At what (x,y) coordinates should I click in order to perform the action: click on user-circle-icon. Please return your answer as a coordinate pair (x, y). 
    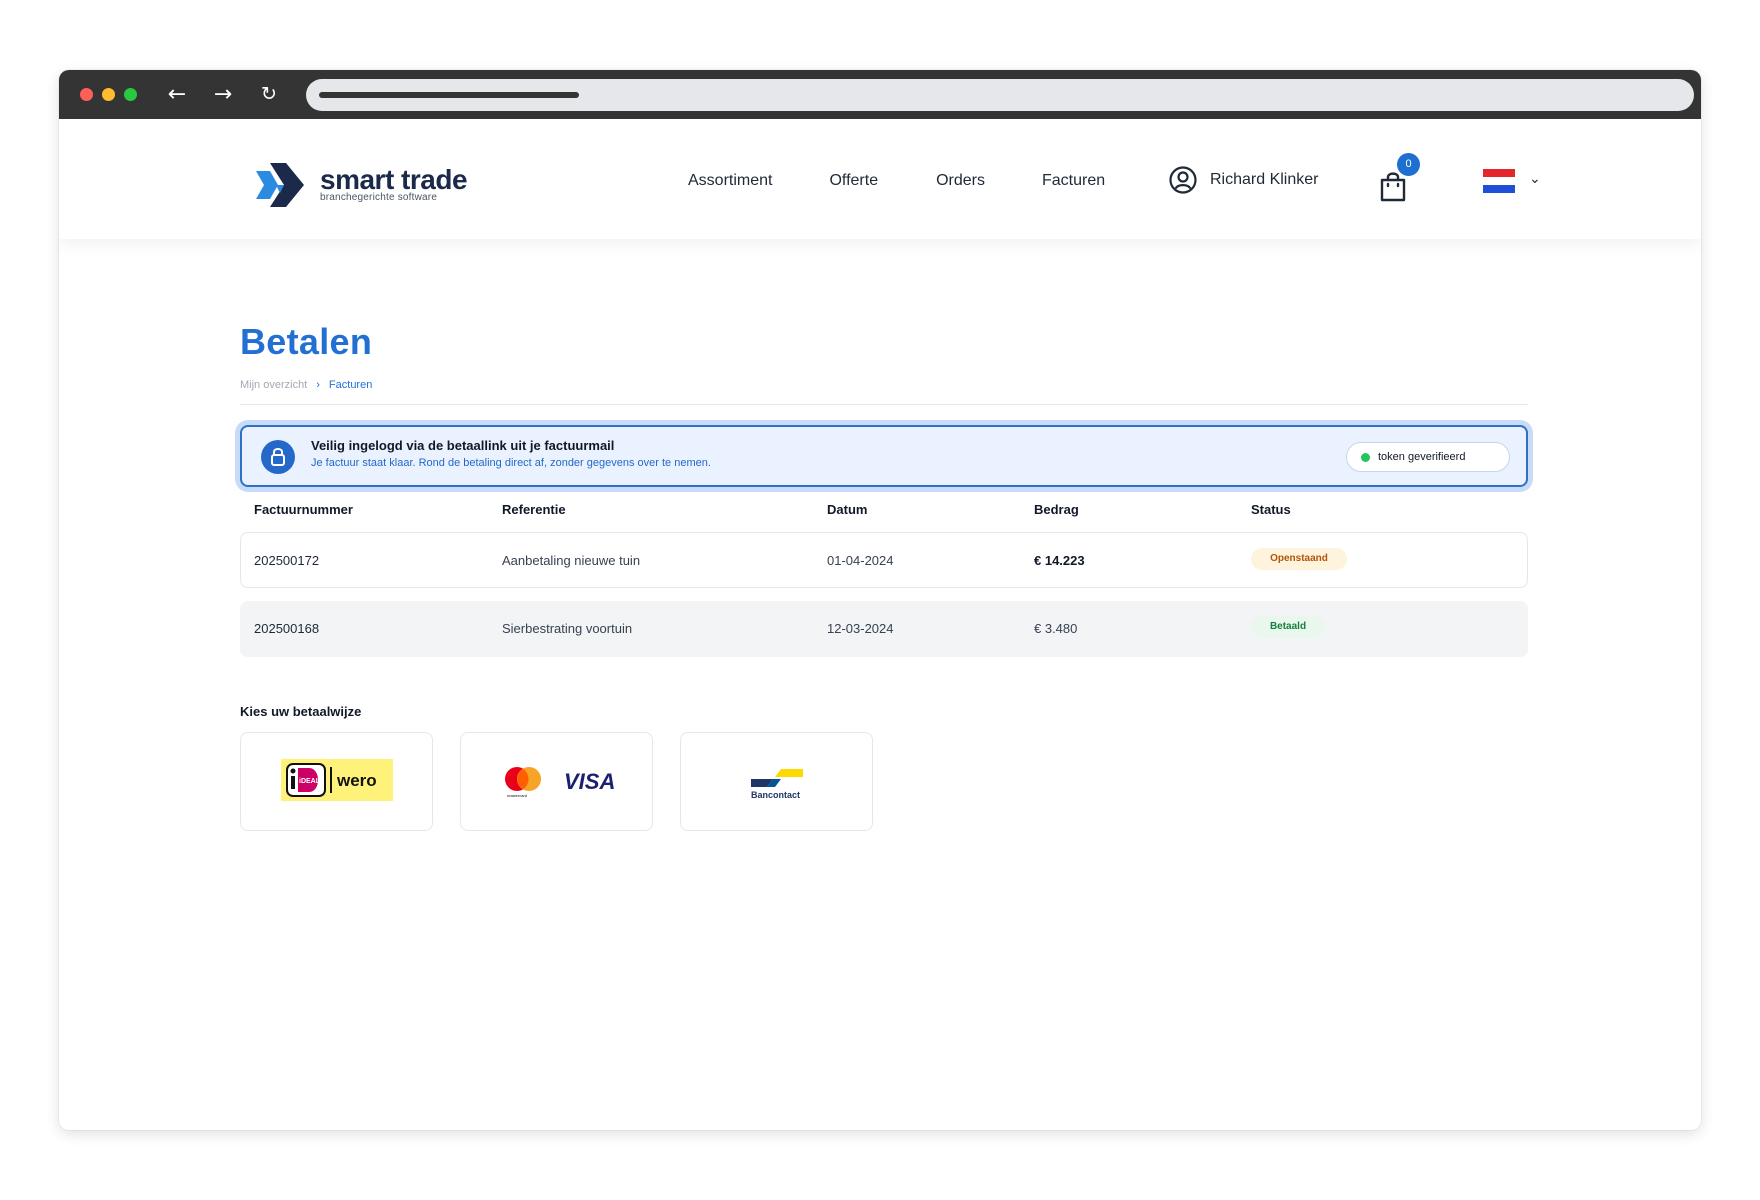
    Looking at the image, I should click on (1183, 180).